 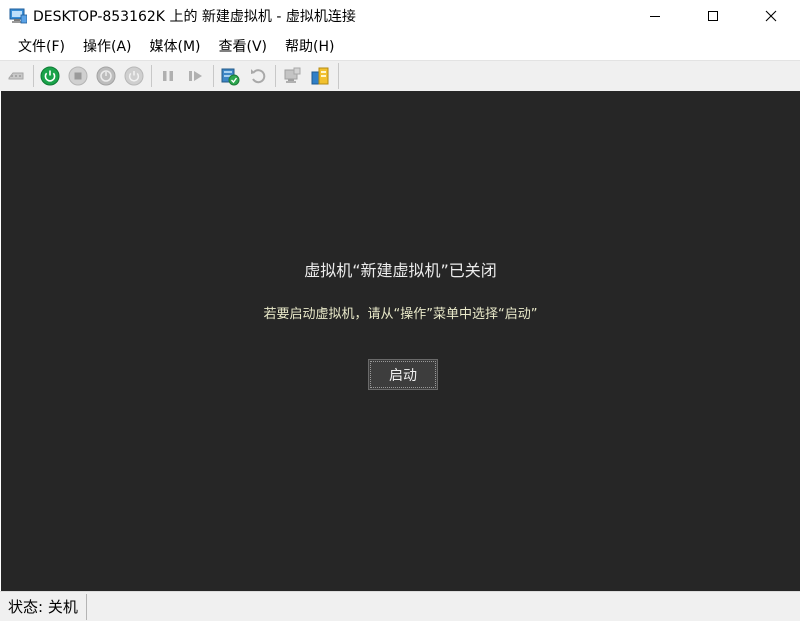 I want to click on checkpoint-icon, so click(x=230, y=77).